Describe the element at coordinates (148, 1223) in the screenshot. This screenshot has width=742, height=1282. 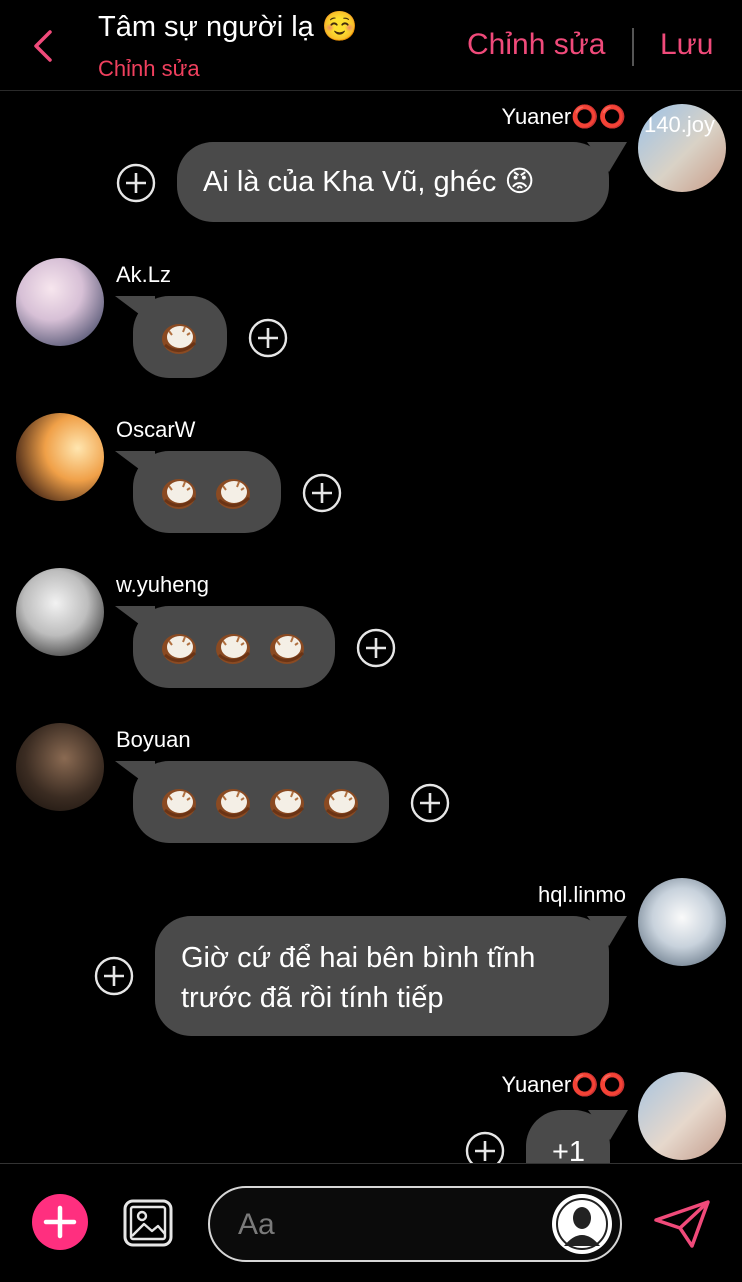
I see `image-icon` at that location.